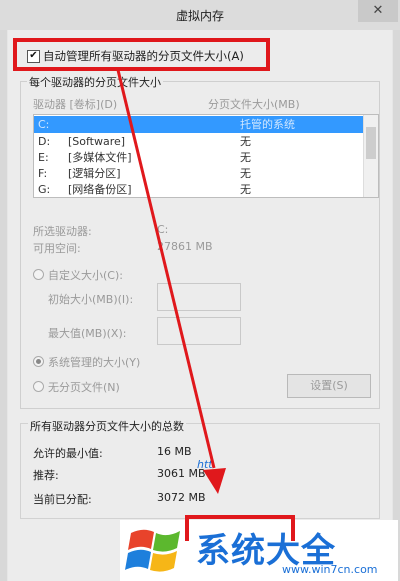 The height and width of the screenshot is (581, 400). What do you see at coordinates (152, 550) in the screenshot?
I see `windows-logo-icon` at bounding box center [152, 550].